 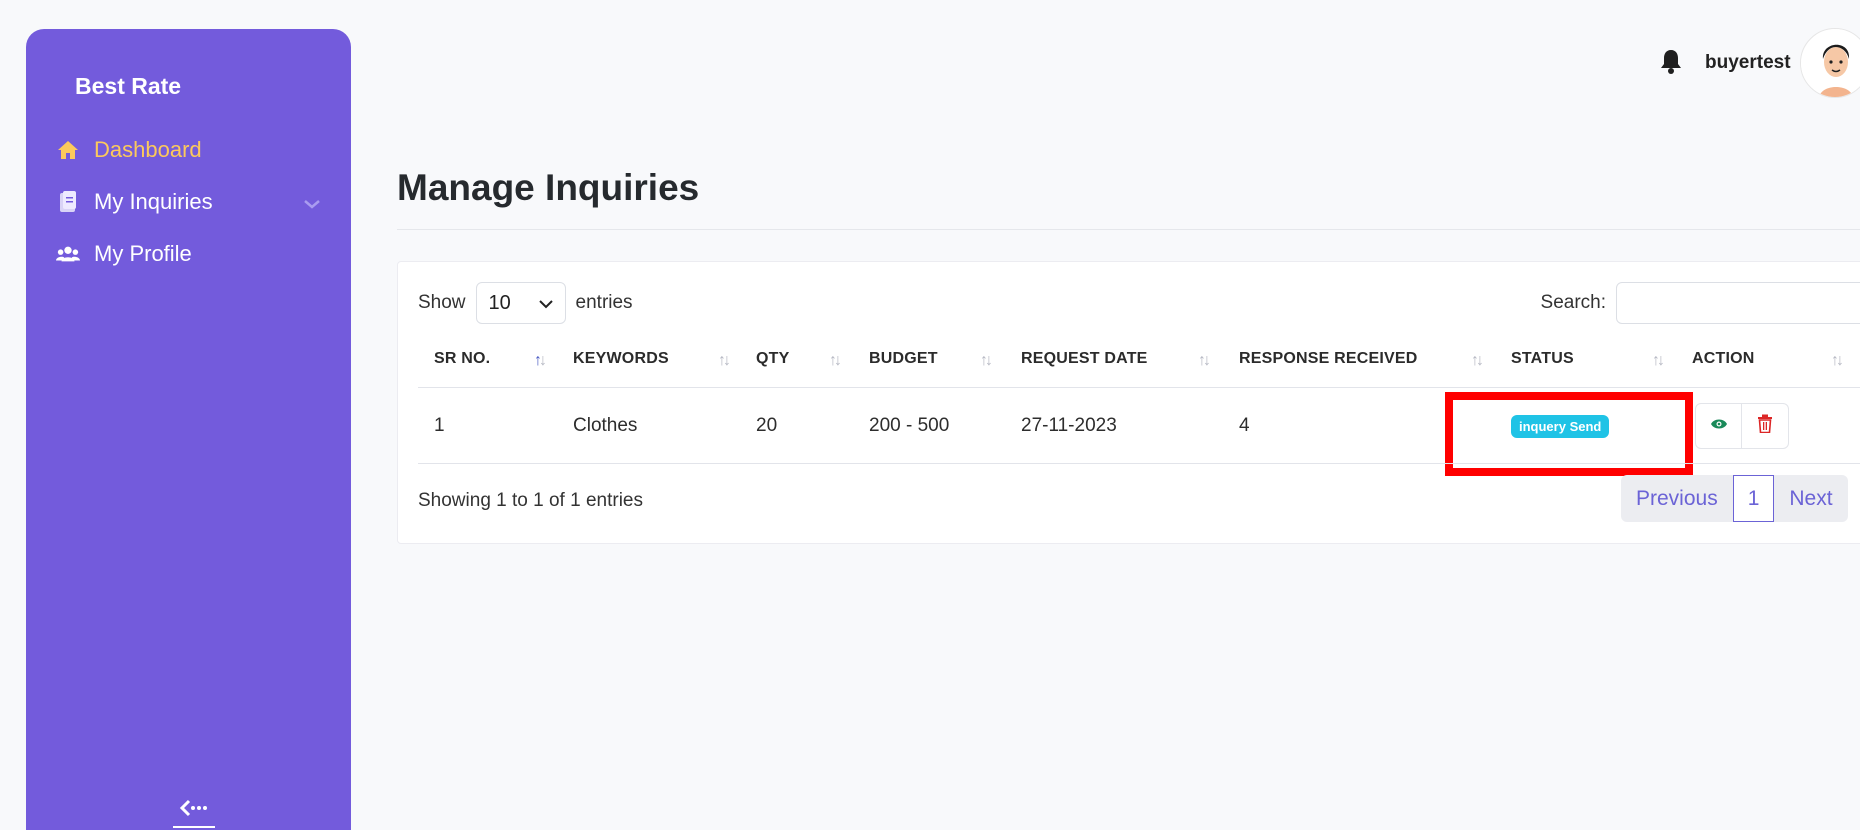 I want to click on delete-button, so click(x=1765, y=426).